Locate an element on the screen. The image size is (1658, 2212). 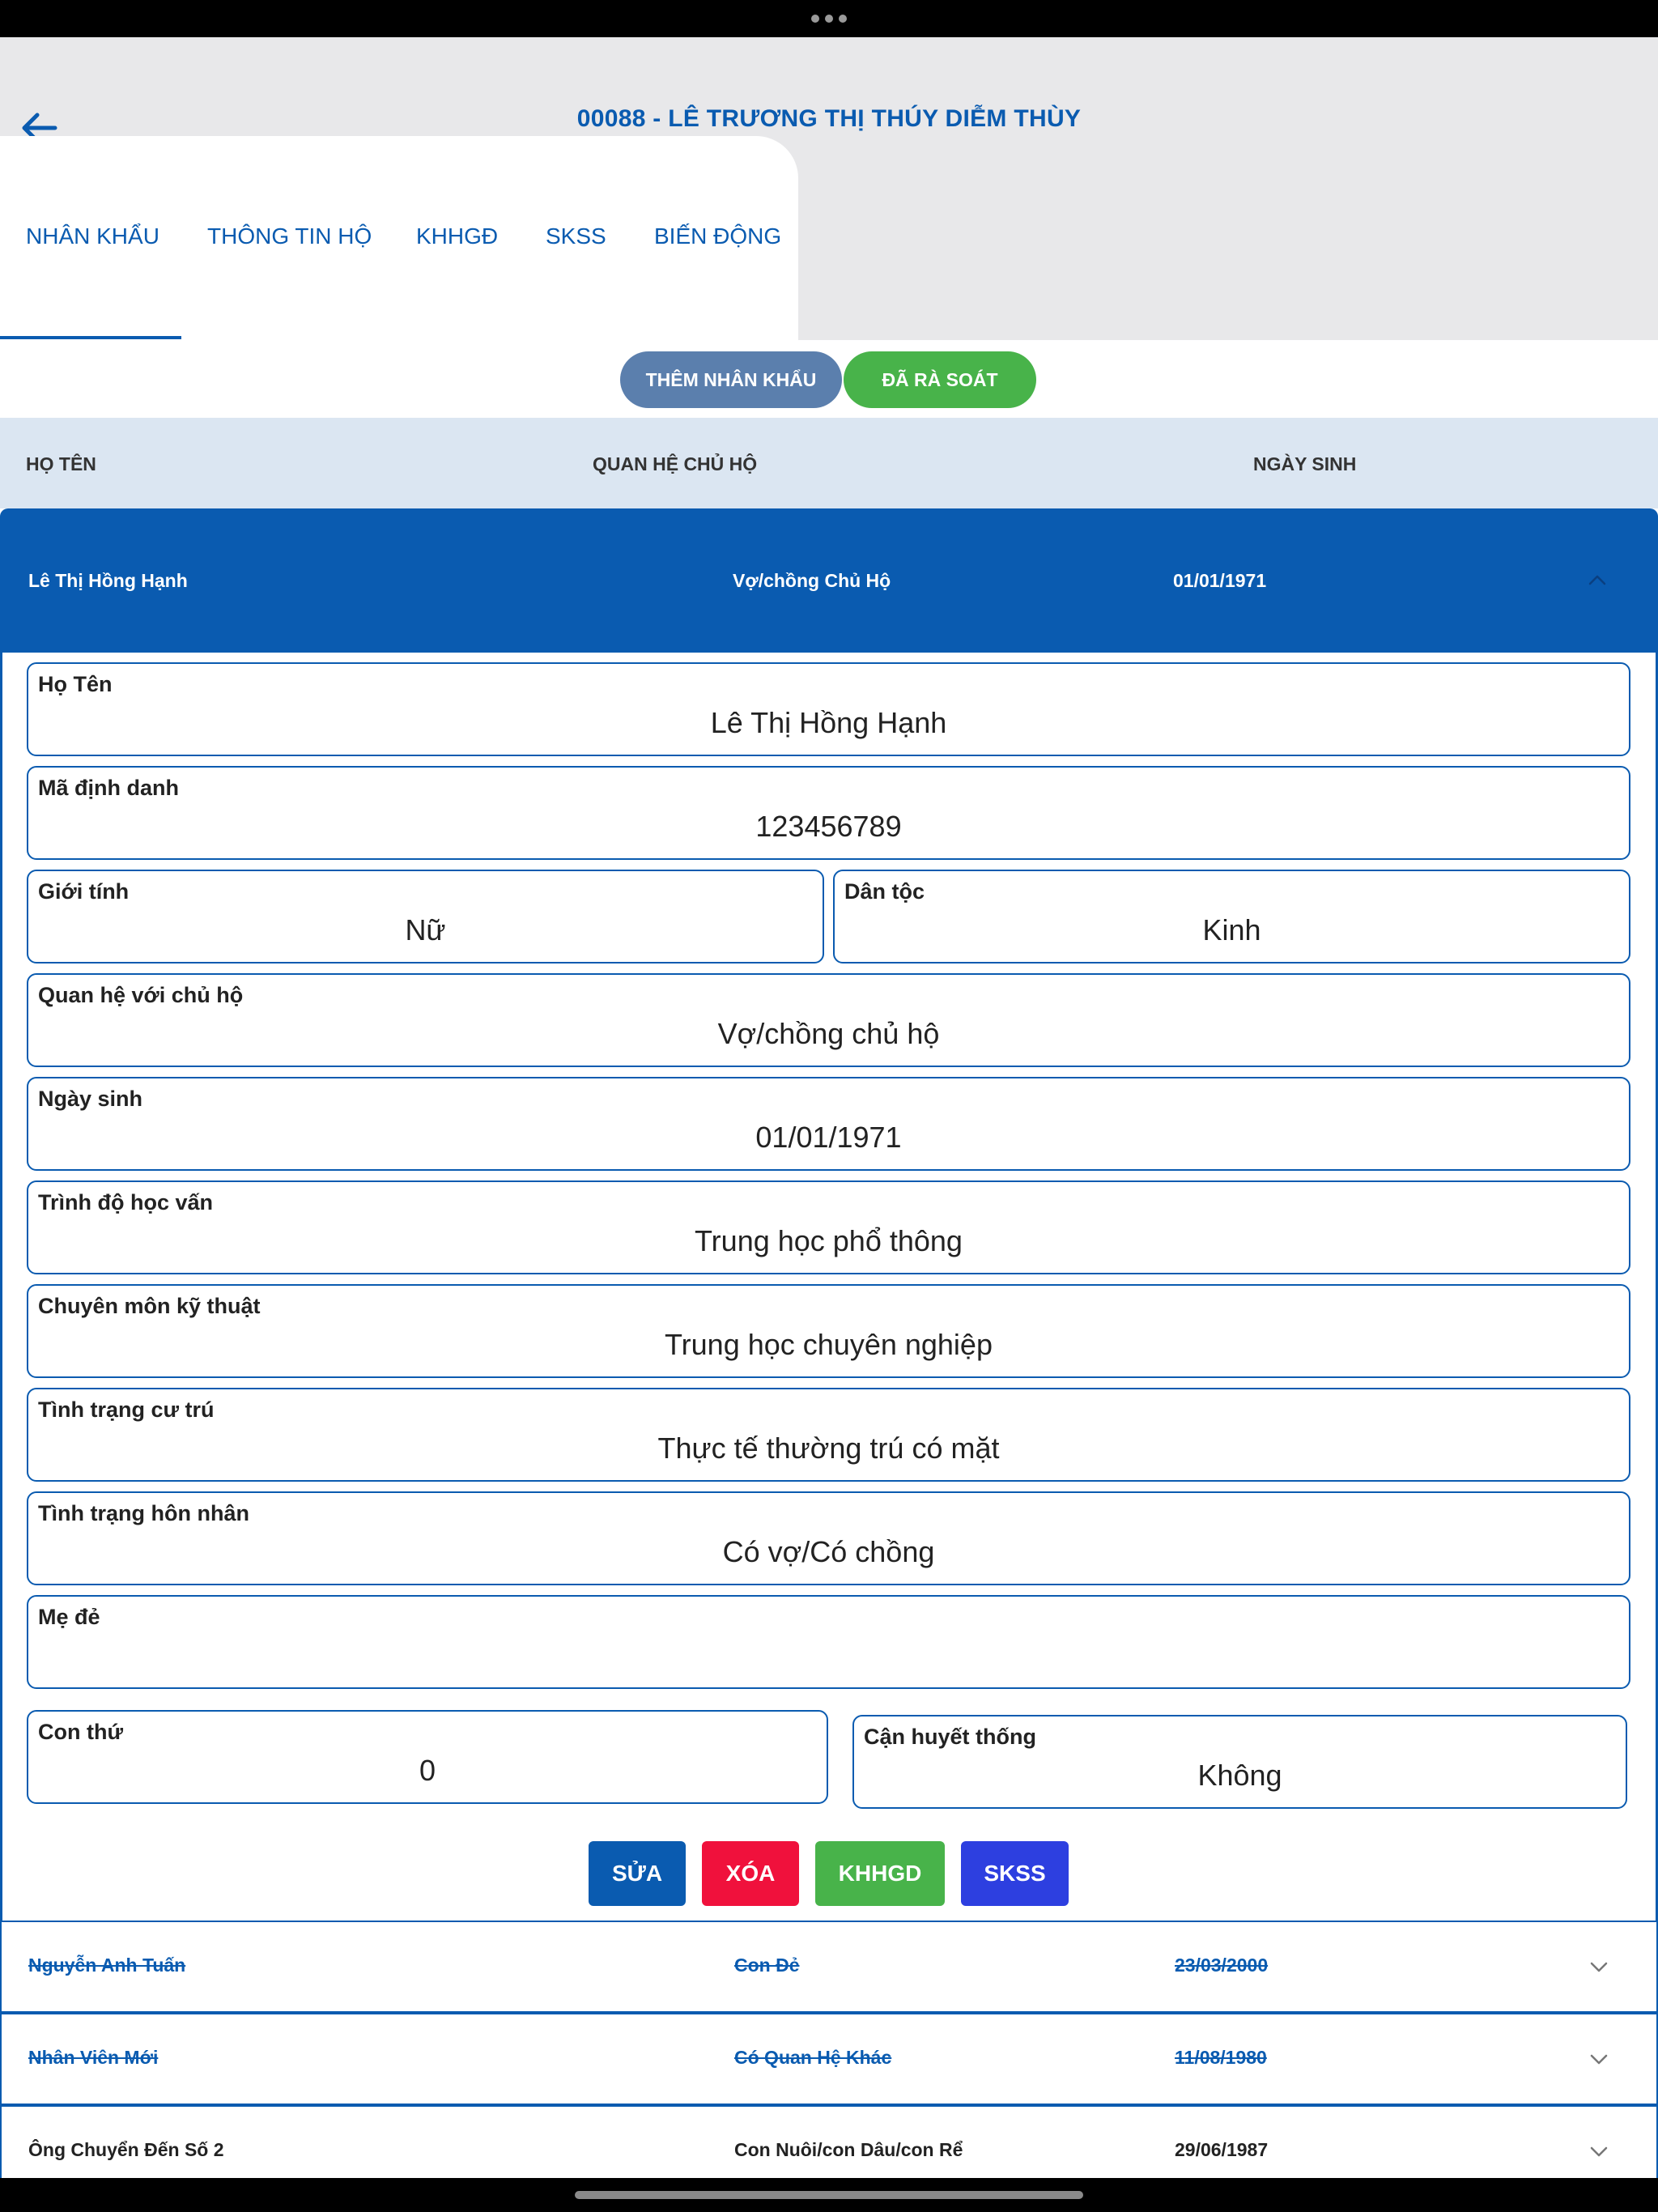
row-name: Nhân Viên Mới is located at coordinates (93, 2058).